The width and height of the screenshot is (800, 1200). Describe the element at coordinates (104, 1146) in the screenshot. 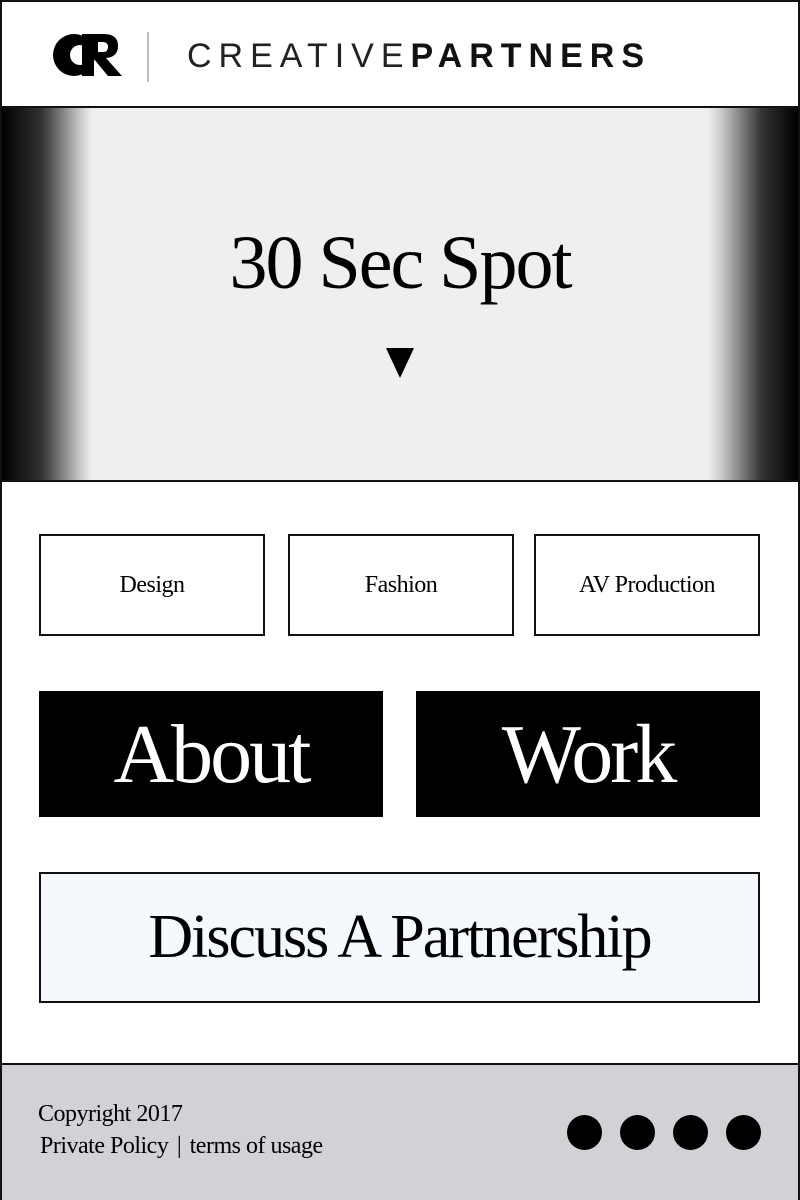

I see `privacy-policy-link: Private Policy` at that location.